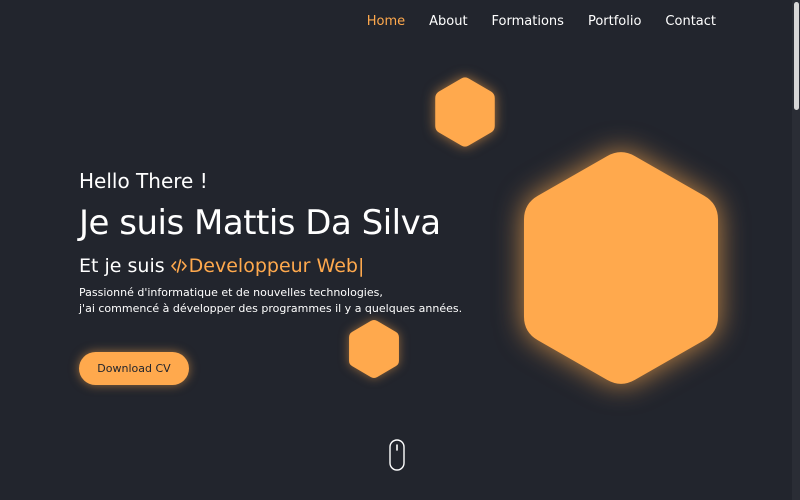 The height and width of the screenshot is (500, 800). What do you see at coordinates (528, 21) in the screenshot?
I see `nav-item-formations: Formations` at bounding box center [528, 21].